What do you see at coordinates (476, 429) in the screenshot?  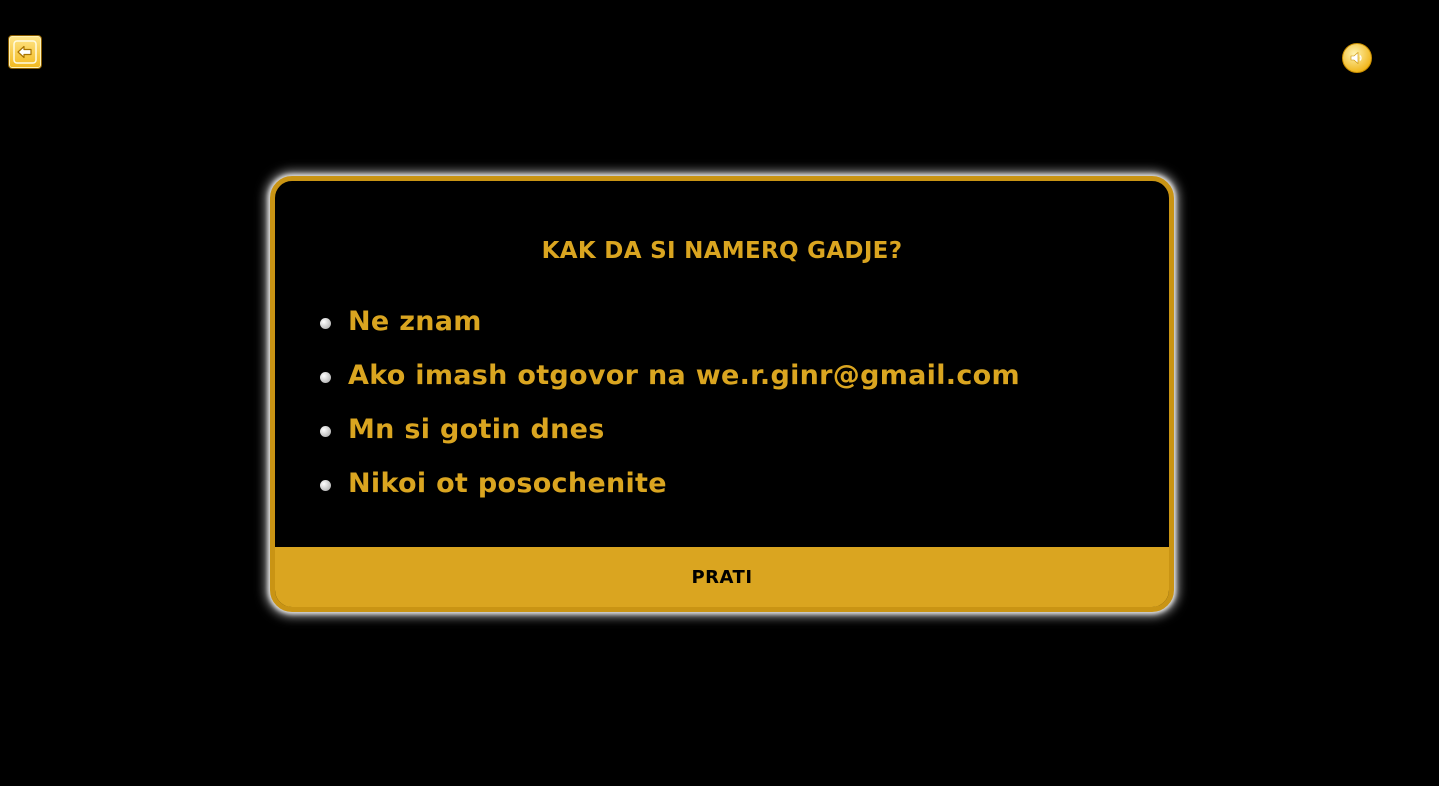 I see `answer-label: Mn si gotin dnes` at bounding box center [476, 429].